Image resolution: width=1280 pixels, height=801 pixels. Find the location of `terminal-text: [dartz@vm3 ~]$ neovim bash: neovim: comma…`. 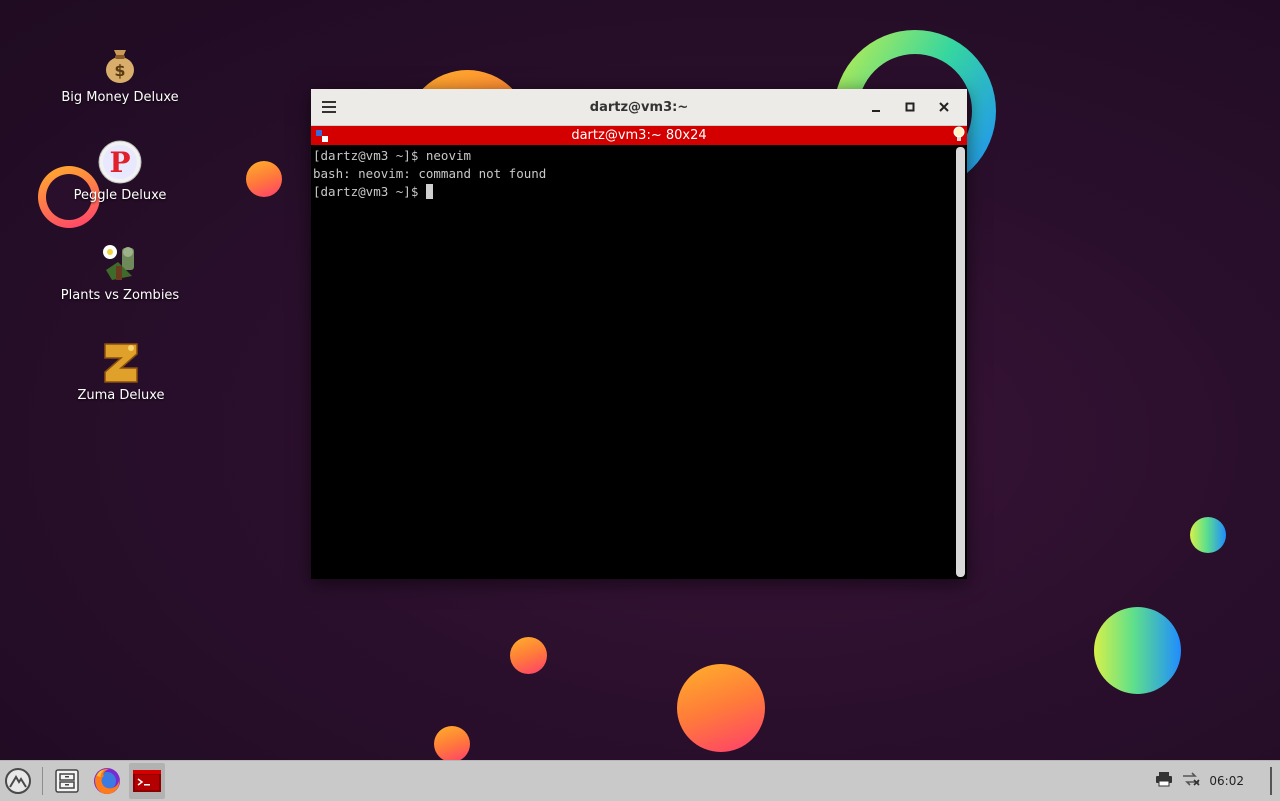

terminal-text: [dartz@vm3 ~]$ neovim bash: neovim: comma… is located at coordinates (429, 174).